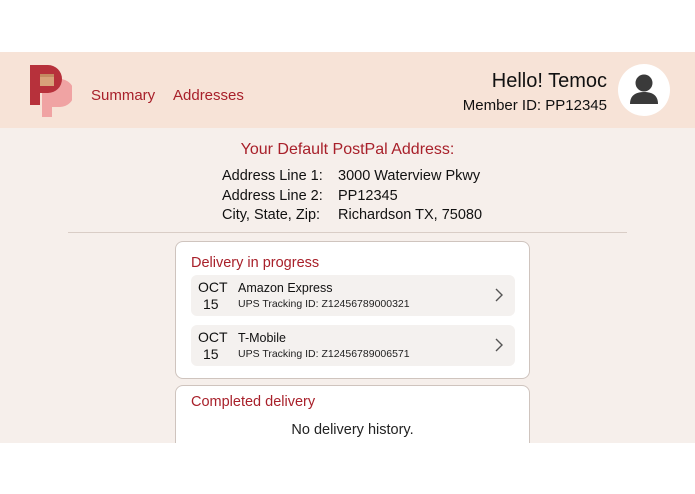  I want to click on address-label: Address Line 1:, so click(272, 176).